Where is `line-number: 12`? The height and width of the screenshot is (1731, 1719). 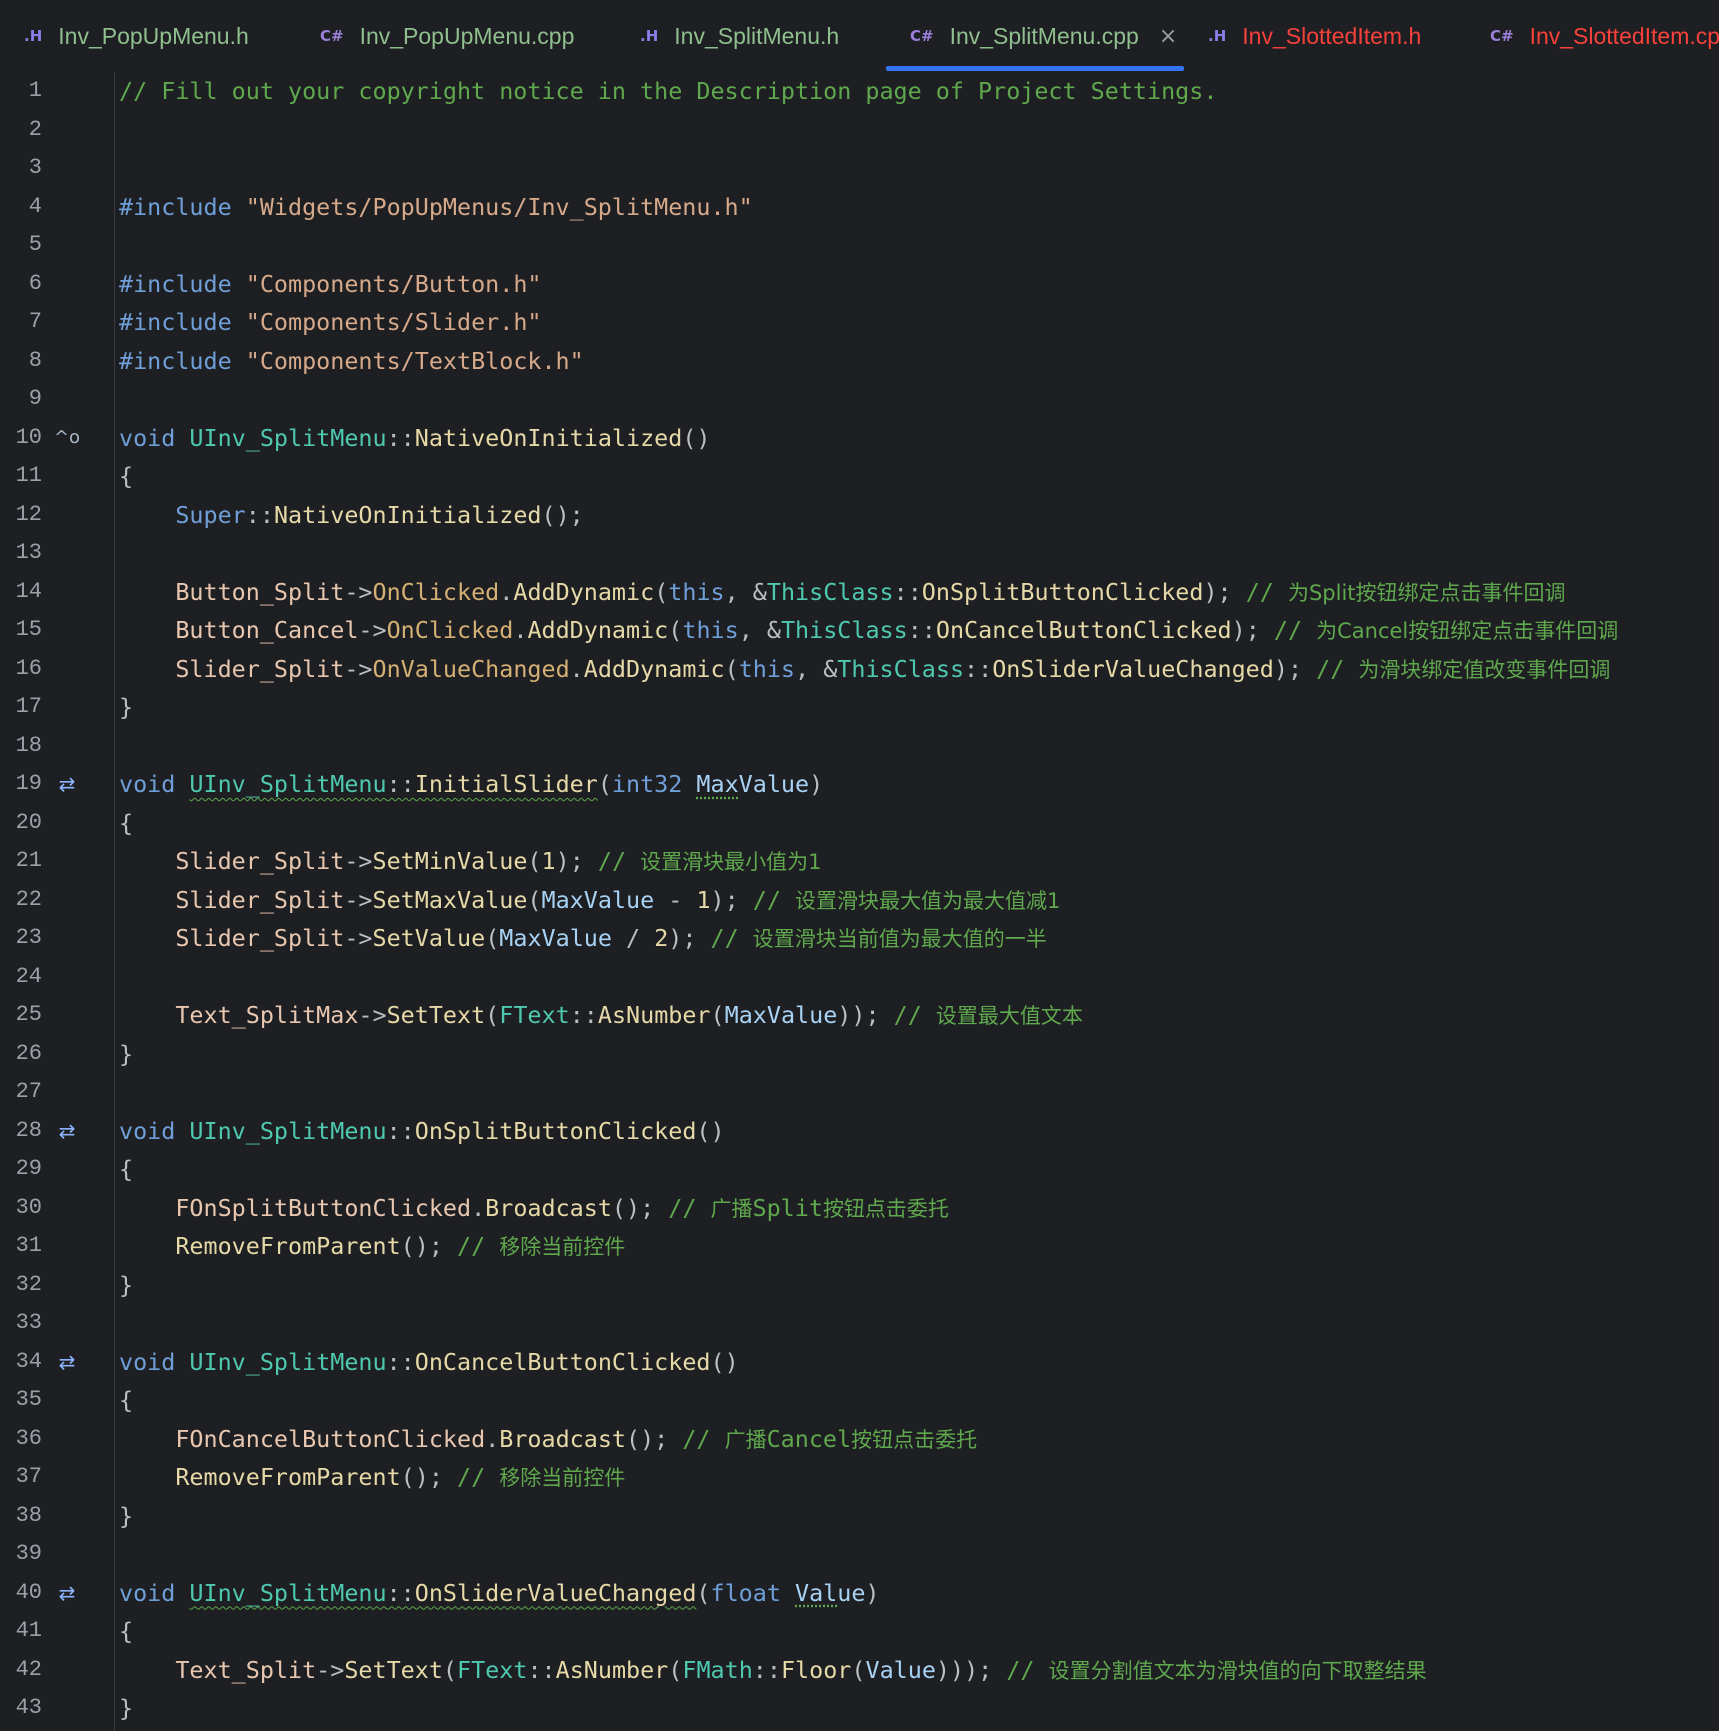
line-number: 12 is located at coordinates (28, 514).